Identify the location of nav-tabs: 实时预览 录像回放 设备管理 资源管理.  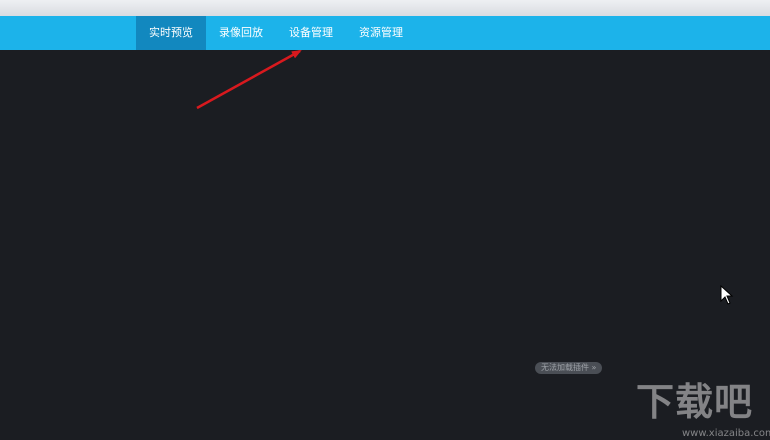
(276, 33).